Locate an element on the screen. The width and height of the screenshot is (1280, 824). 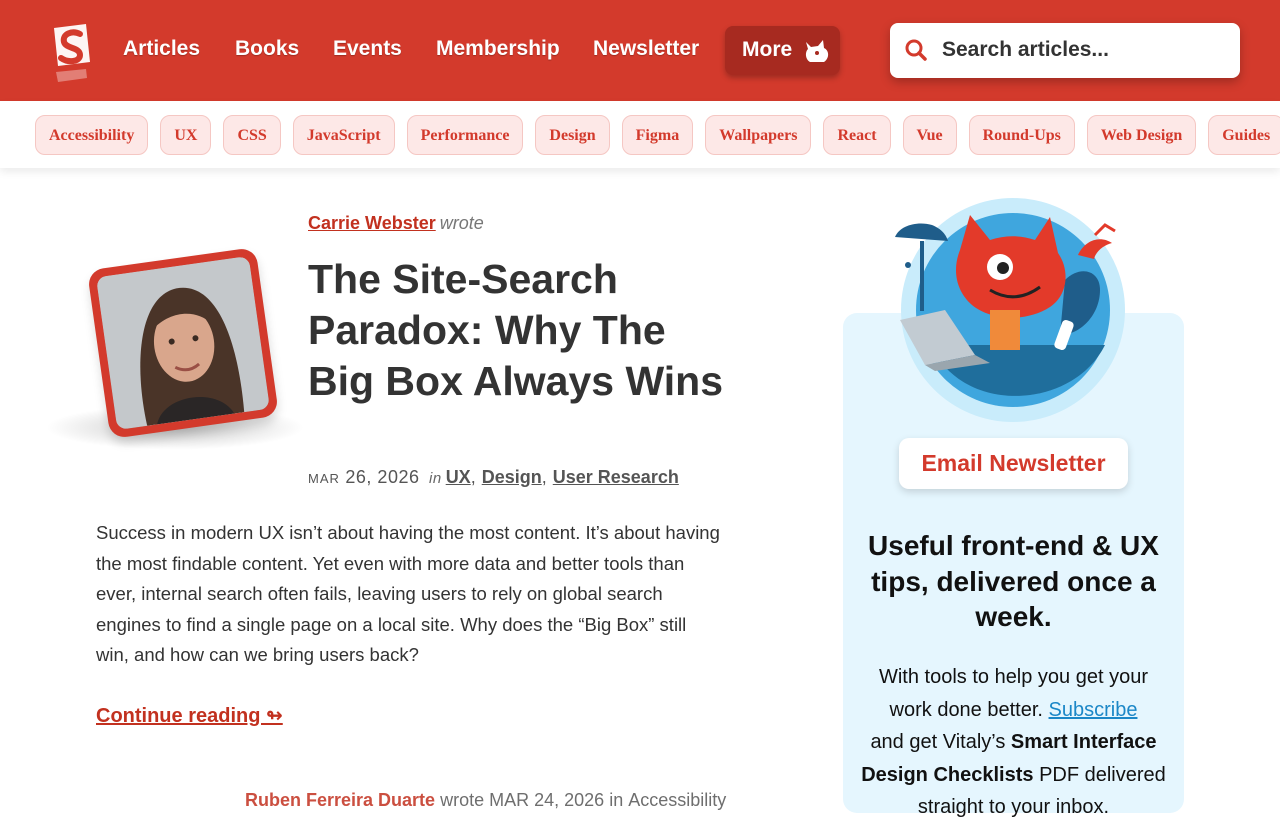
subscribe-link: Subscribe is located at coordinates (1093, 710).